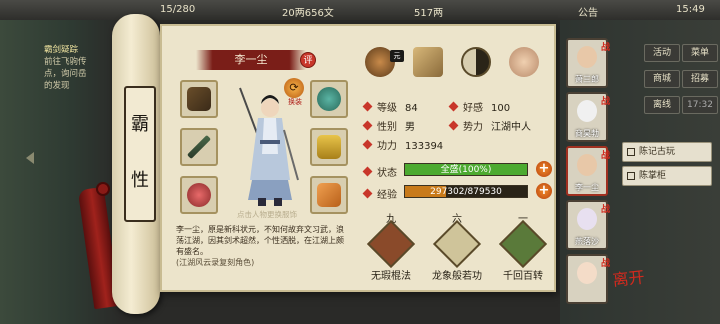 Image resolution: width=720 pixels, height=324 pixels. What do you see at coordinates (140, 154) in the screenshot?
I see `scroll-tab-label: 霸 性` at bounding box center [140, 154].